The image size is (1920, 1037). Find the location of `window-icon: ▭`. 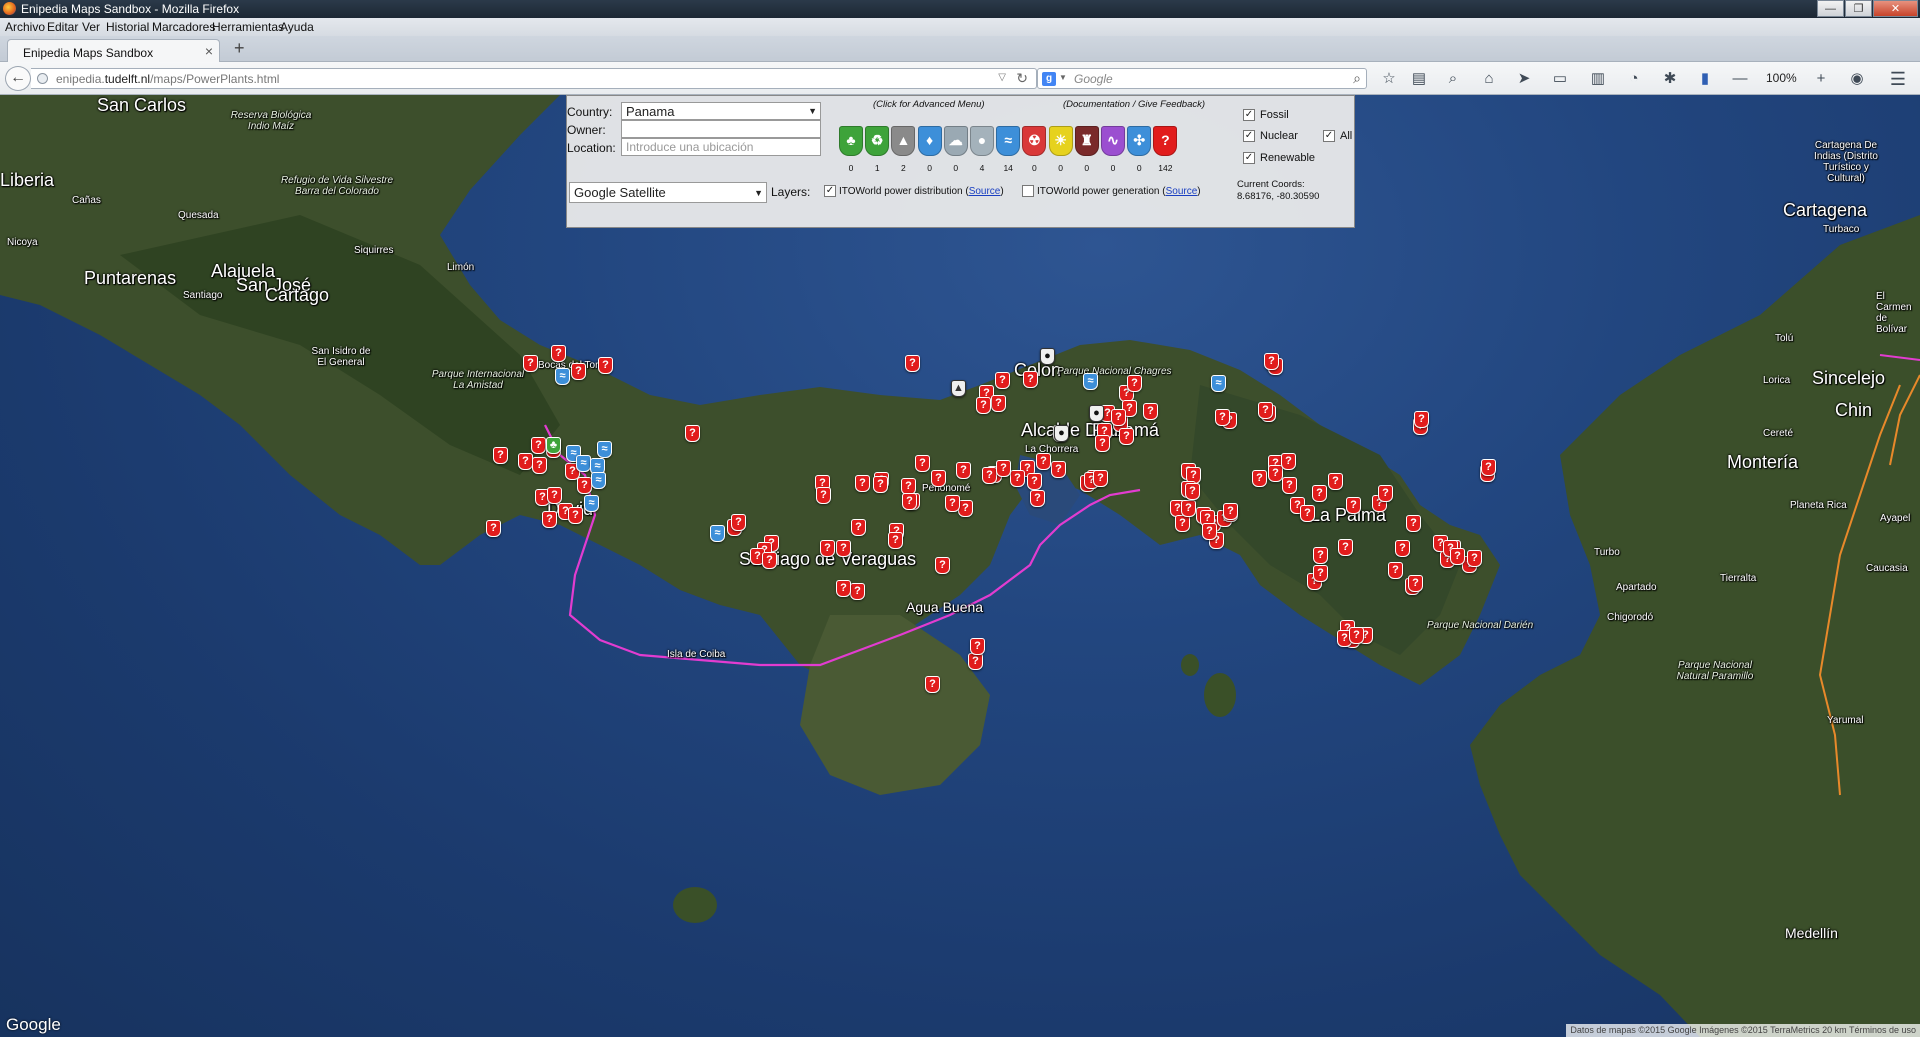

window-icon: ▭ is located at coordinates (1560, 79).